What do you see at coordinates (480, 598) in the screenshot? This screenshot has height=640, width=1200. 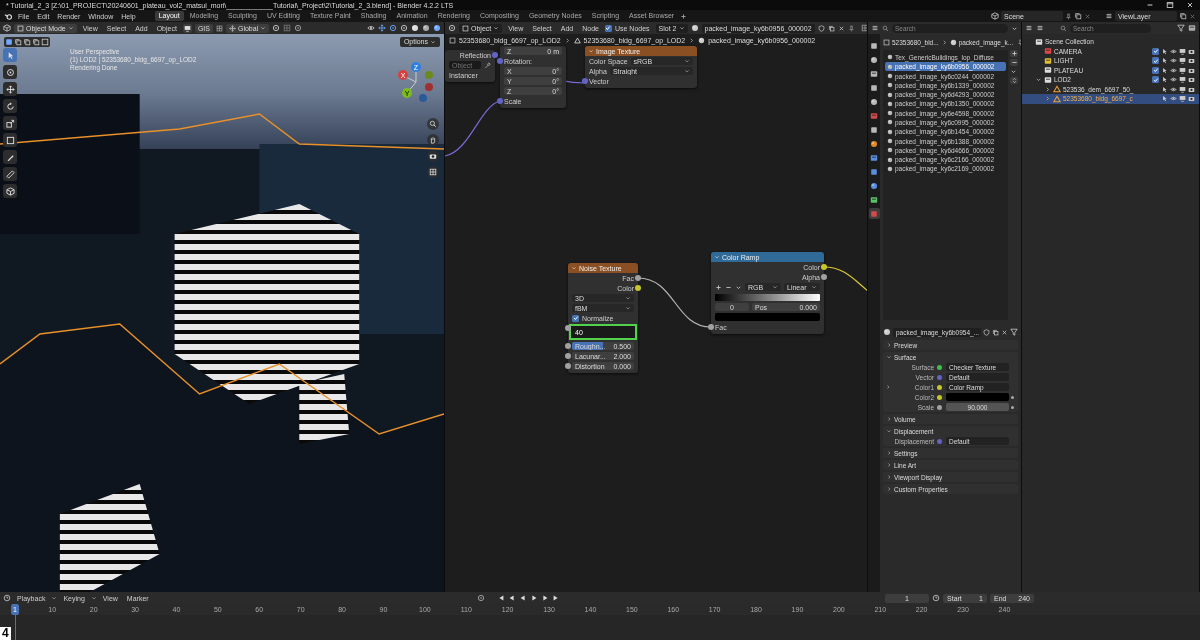 I see `record-icon` at bounding box center [480, 598].